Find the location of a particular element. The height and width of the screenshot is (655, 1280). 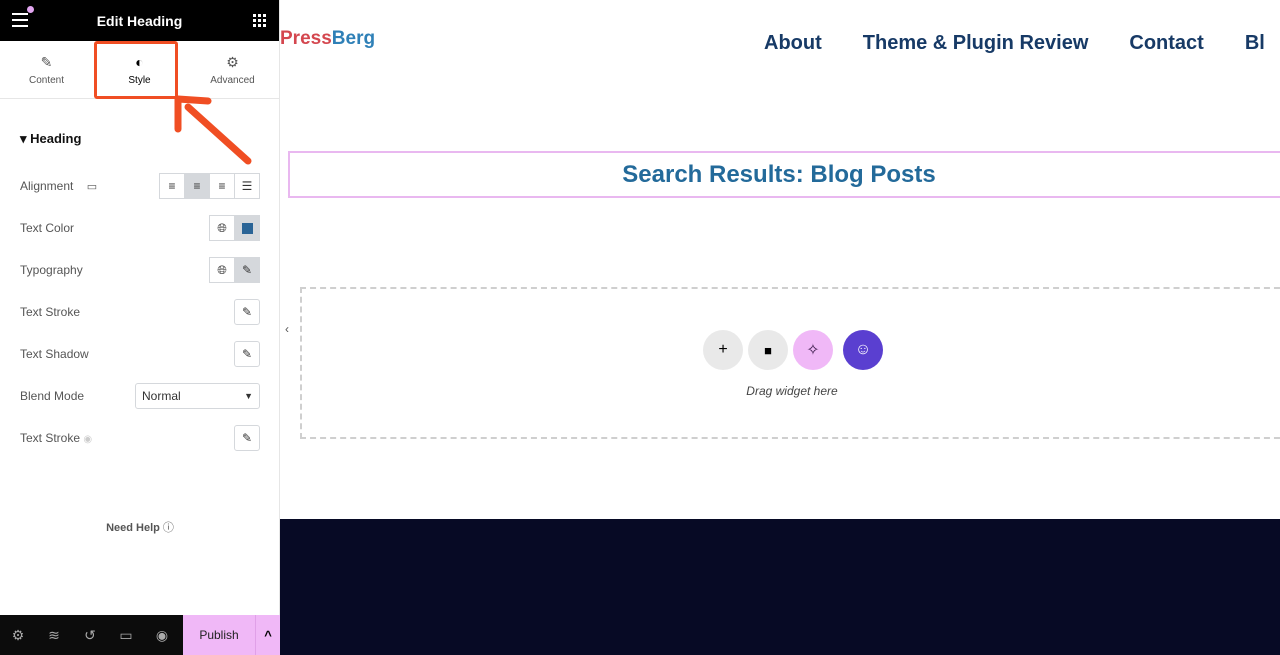

select-value: Normal is located at coordinates (161, 396).